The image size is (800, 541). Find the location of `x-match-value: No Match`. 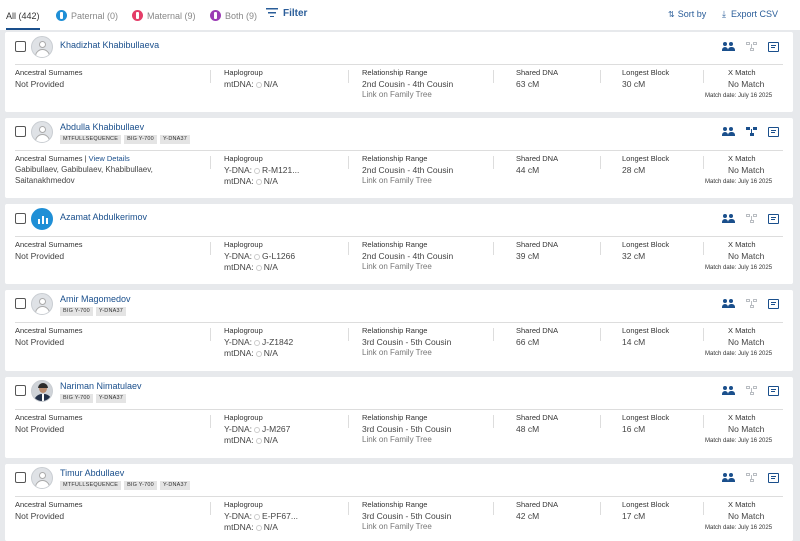

x-match-value: No Match is located at coordinates (746, 84).